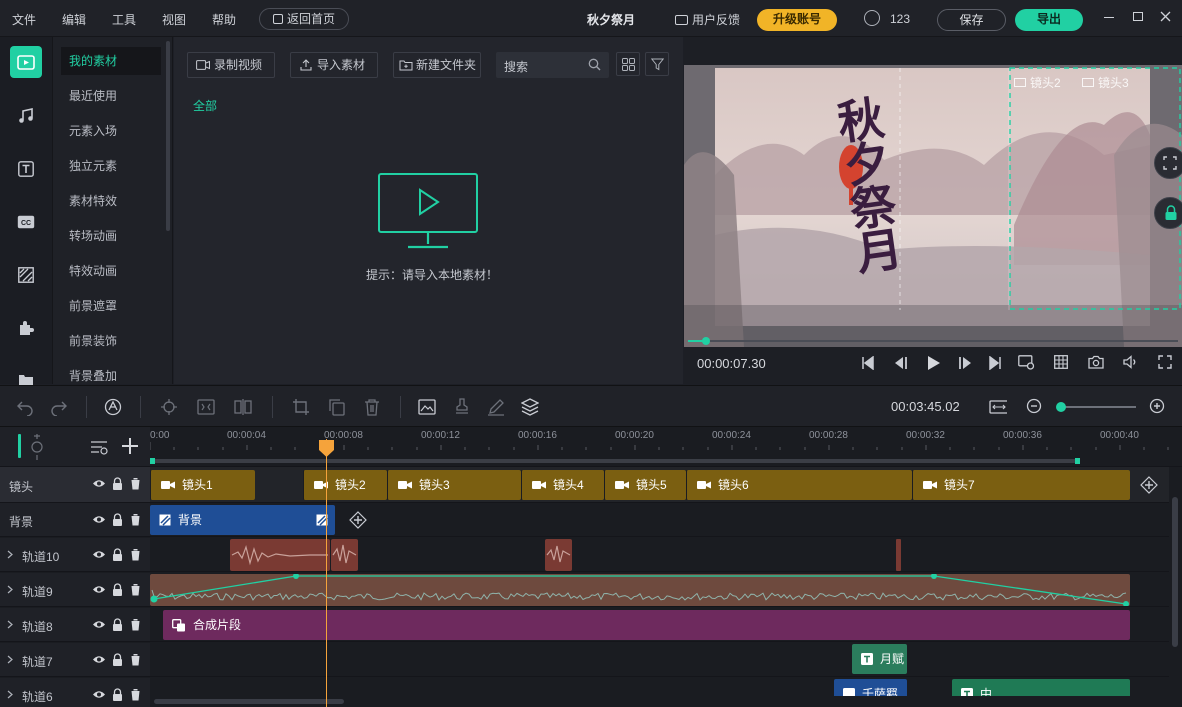 Image resolution: width=1182 pixels, height=707 pixels. I want to click on shot-clip-2: 镜头2, so click(345, 485).